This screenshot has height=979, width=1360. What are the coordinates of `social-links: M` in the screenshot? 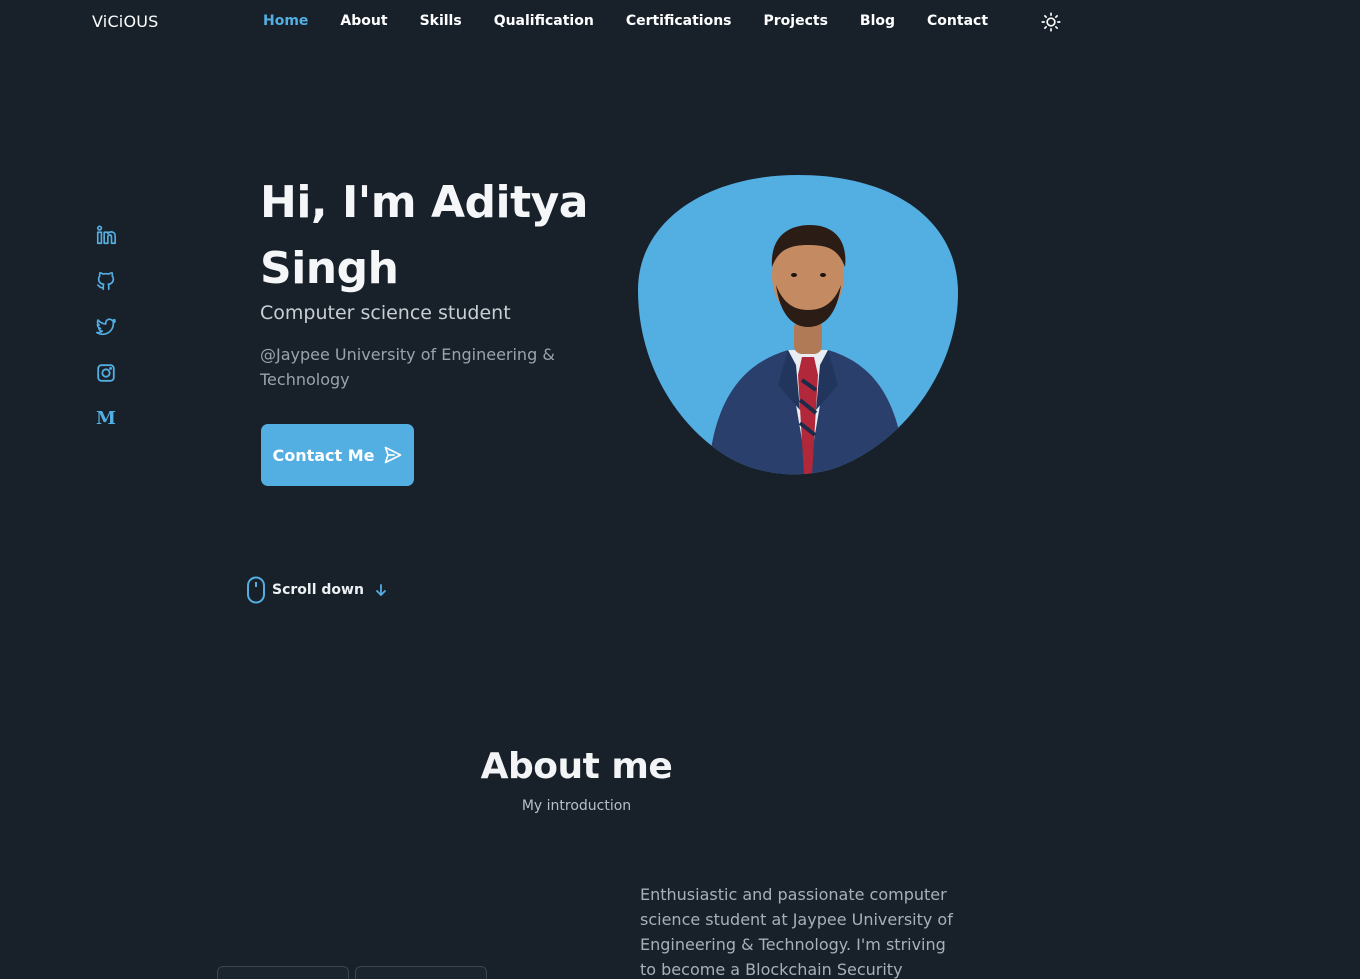 It's located at (107, 339).